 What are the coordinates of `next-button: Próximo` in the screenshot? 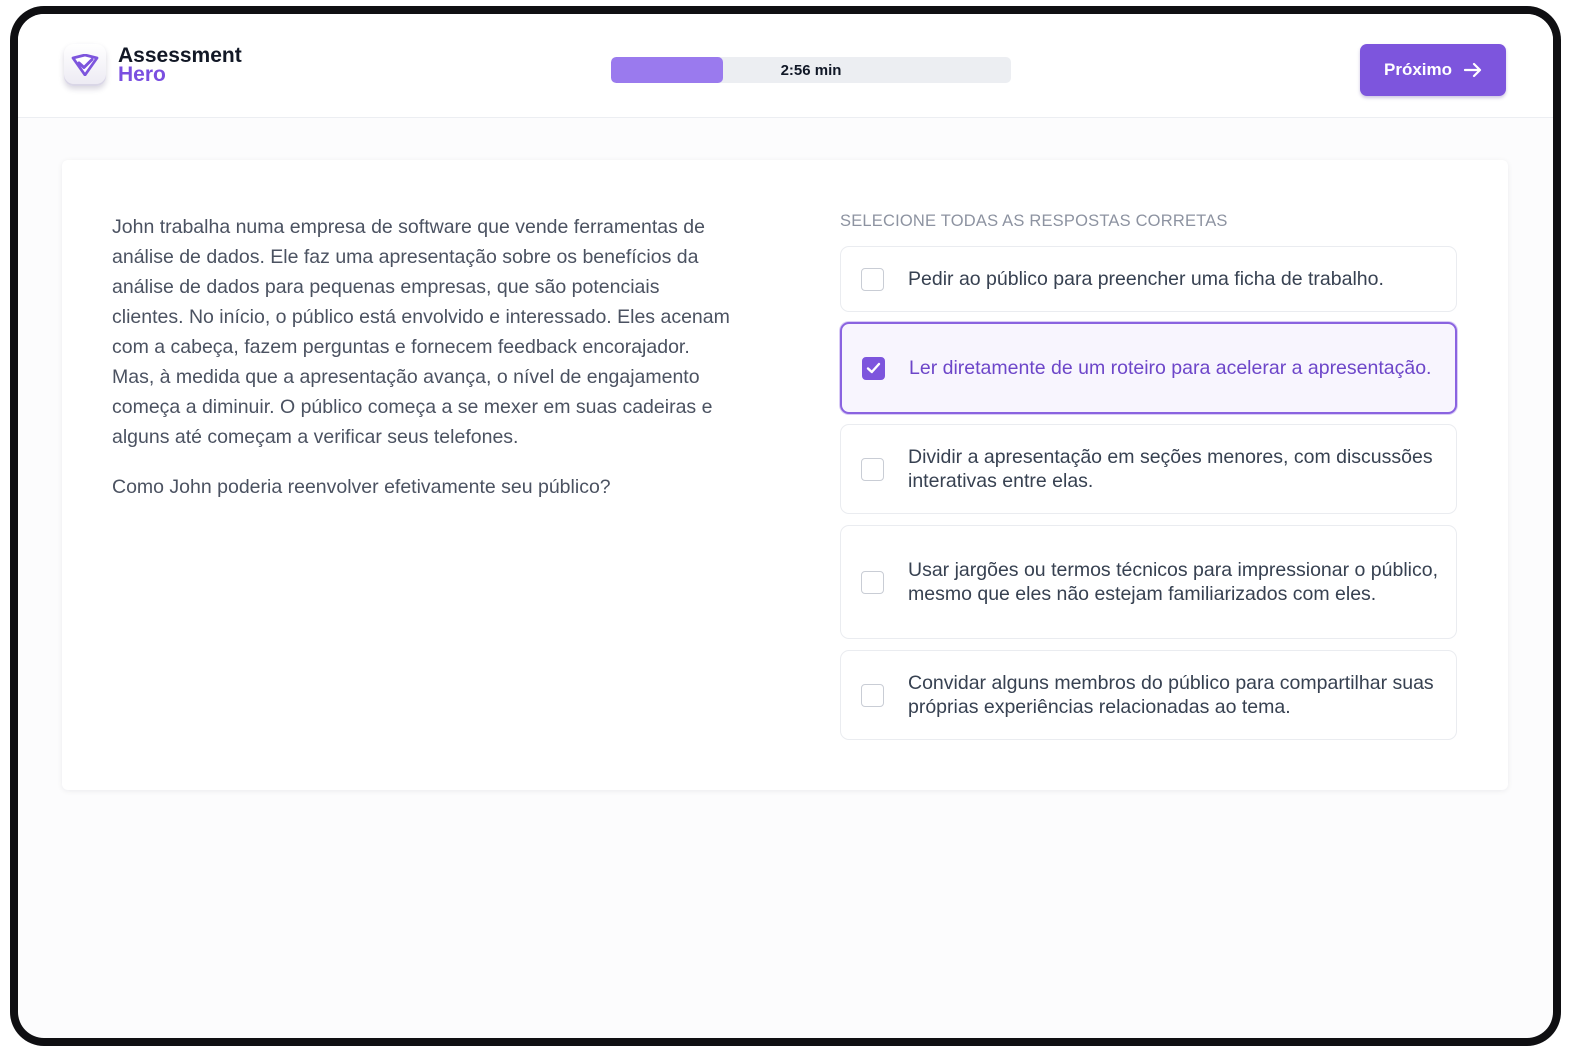 It's located at (1433, 70).